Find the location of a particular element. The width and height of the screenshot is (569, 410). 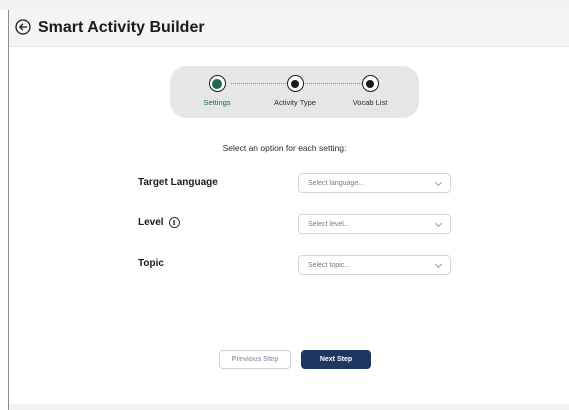

field-label-text: Level is located at coordinates (151, 222).